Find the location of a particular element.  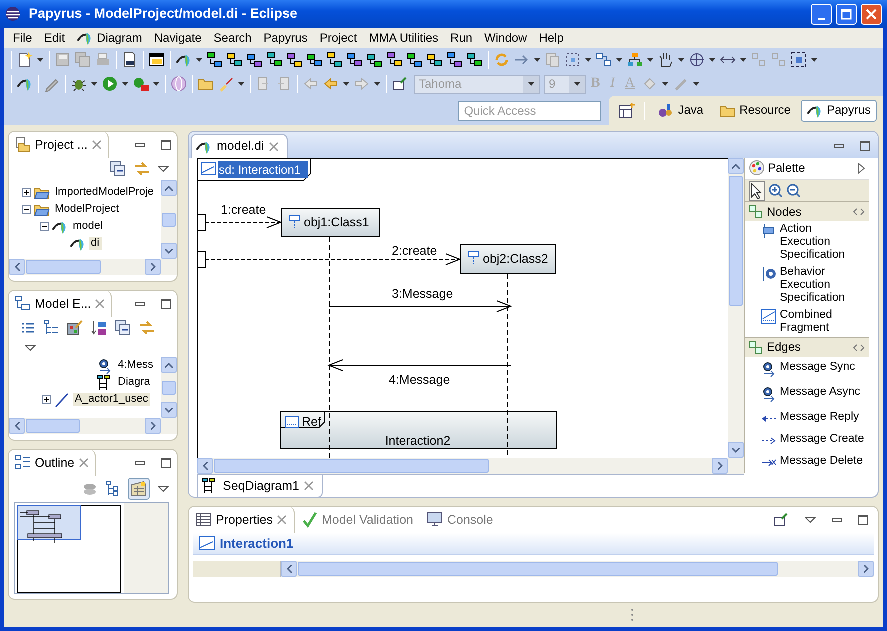

collapse-all-icon is located at coordinates (123, 328).